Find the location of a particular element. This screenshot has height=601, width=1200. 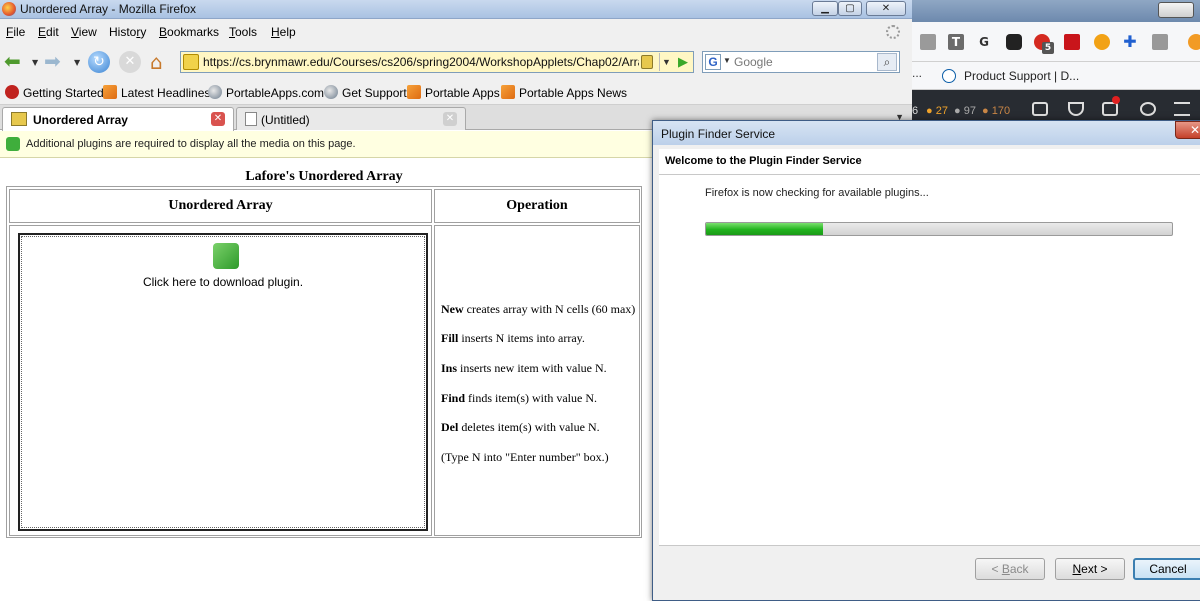

dialog-title: Plugin Finder Service is located at coordinates (718, 134).